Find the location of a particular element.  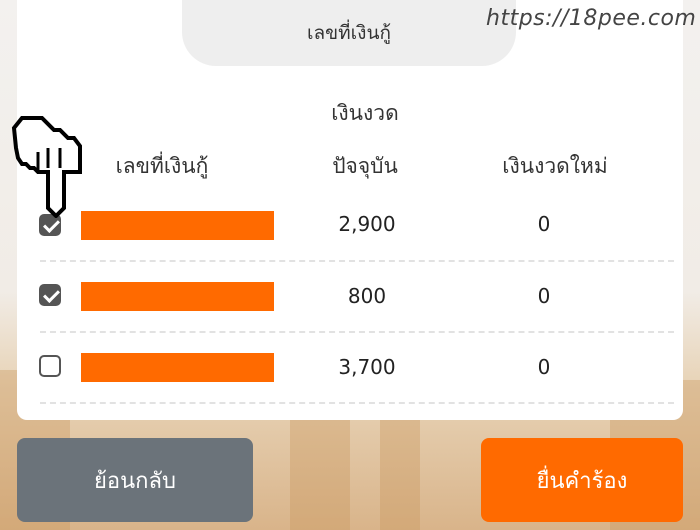

column-header-new-installment: เงินงวดใหม่ is located at coordinates (555, 166).